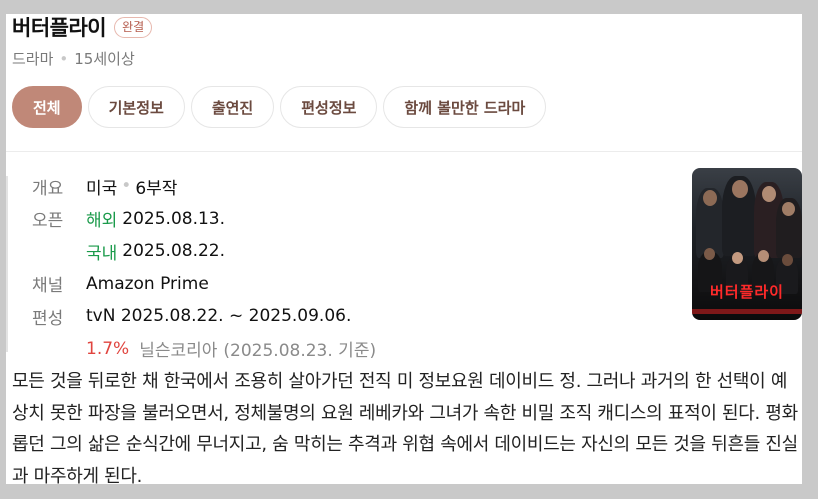 This screenshot has height=499, width=818. Describe the element at coordinates (465, 107) in the screenshot. I see `tab-similar-dramas: 함께 볼만한 드라마` at that location.